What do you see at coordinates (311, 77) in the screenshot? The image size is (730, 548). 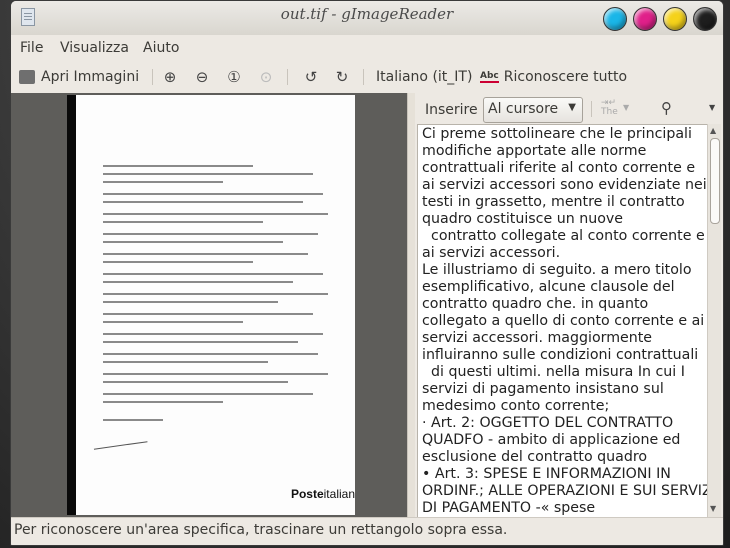 I see `rotate-left-icon: ↺` at bounding box center [311, 77].